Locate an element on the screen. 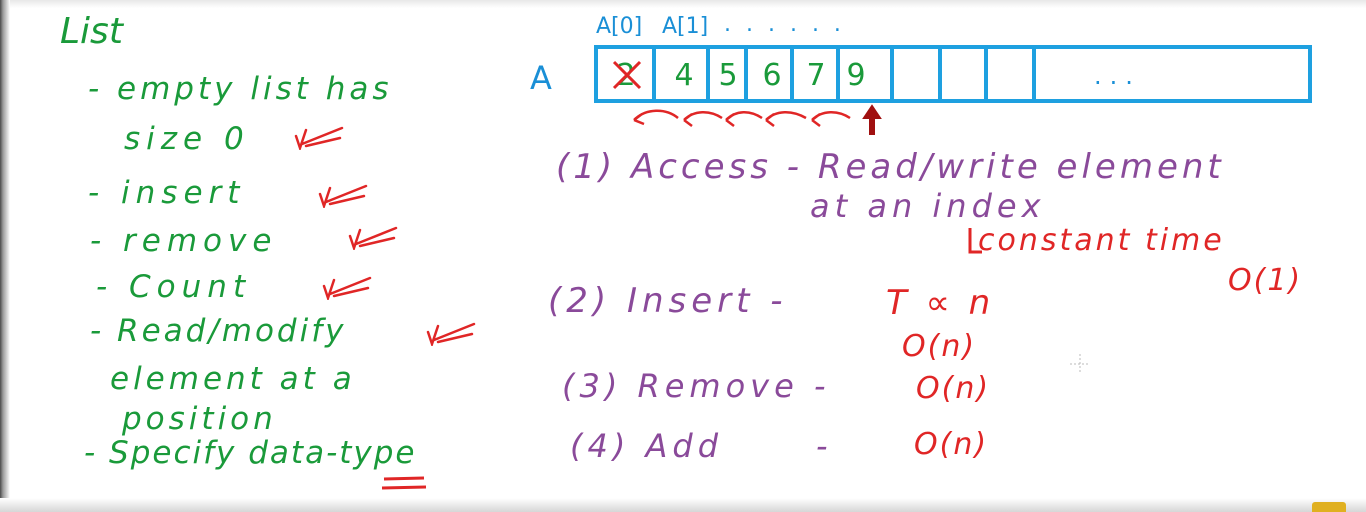 The width and height of the screenshot is (1366, 512). array-index-label-1: A[1] is located at coordinates (685, 26).